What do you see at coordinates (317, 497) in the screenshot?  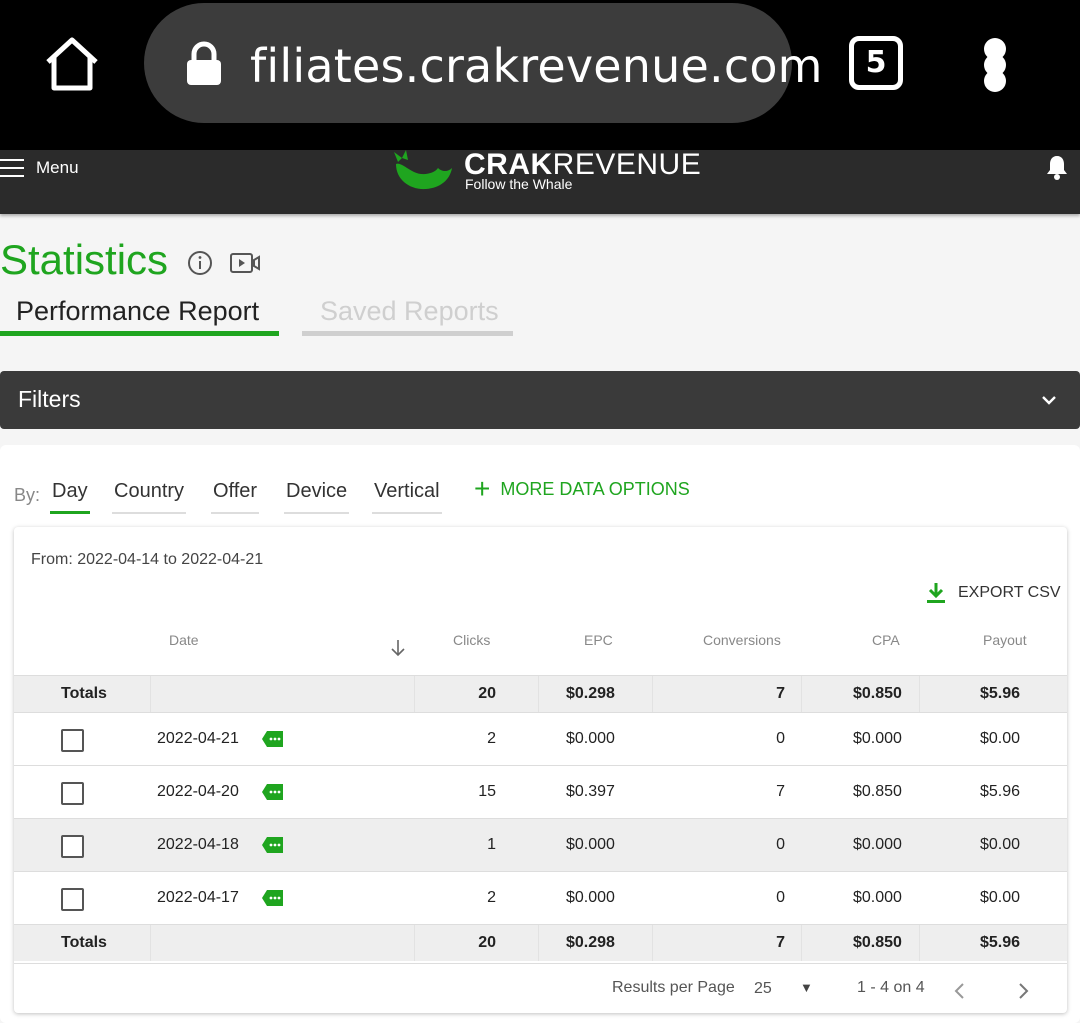 I see `group-by-device: Device` at bounding box center [317, 497].